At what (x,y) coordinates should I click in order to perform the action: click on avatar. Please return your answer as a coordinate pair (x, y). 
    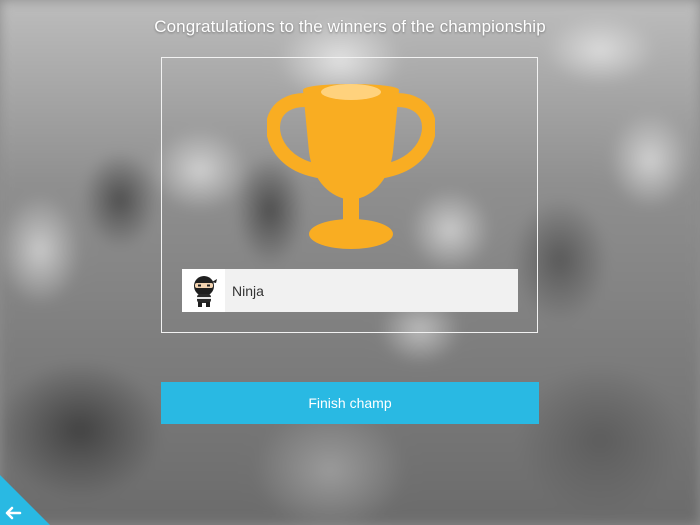
    Looking at the image, I should click on (203, 290).